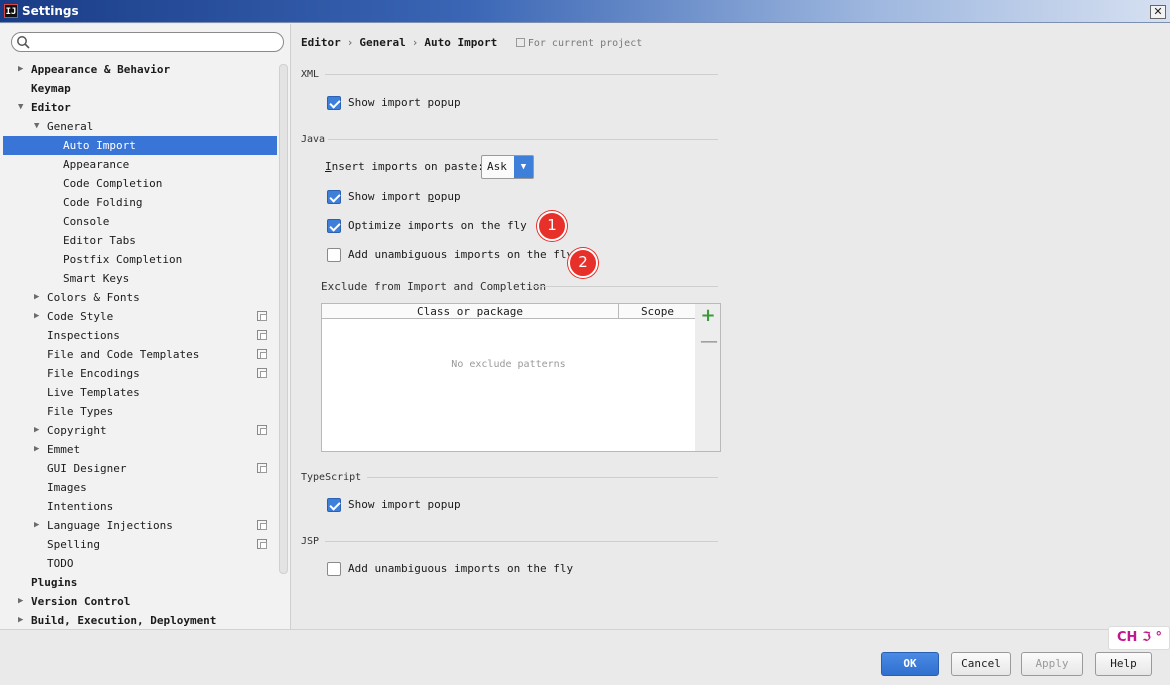 This screenshot has width=1170, height=685. What do you see at coordinates (86, 221) in the screenshot?
I see `tree-item-label: Console` at bounding box center [86, 221].